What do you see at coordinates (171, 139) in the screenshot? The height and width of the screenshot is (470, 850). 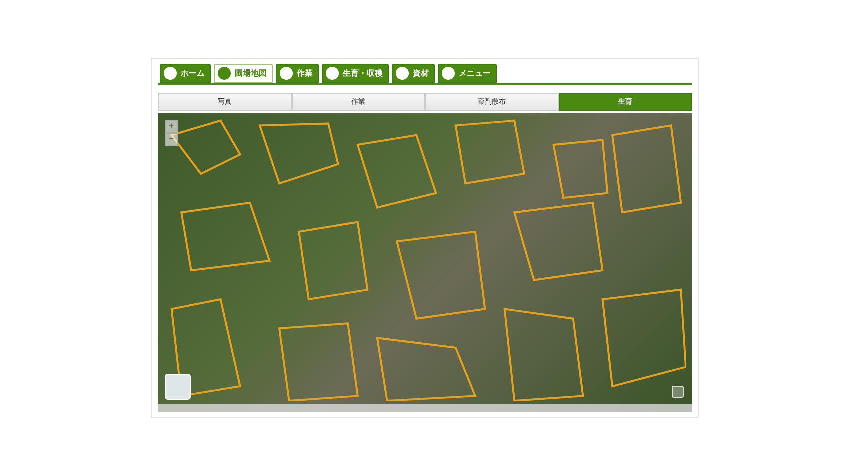 I see `zoom-out-button: −` at bounding box center [171, 139].